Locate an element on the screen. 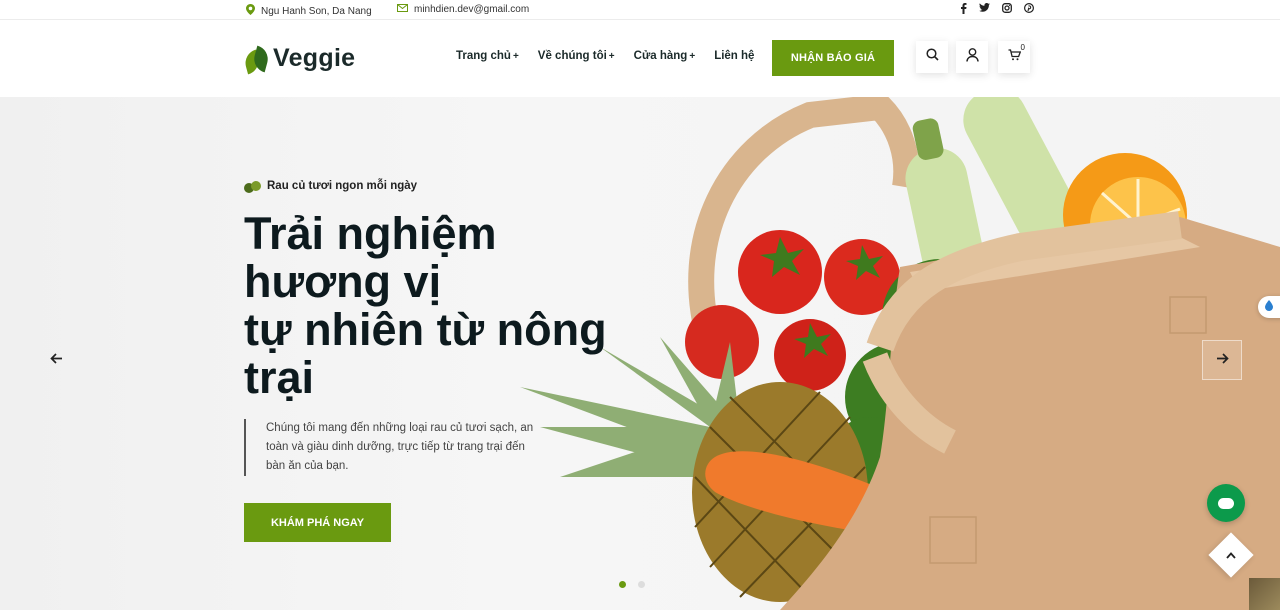  slider-prev-button is located at coordinates (56, 360).